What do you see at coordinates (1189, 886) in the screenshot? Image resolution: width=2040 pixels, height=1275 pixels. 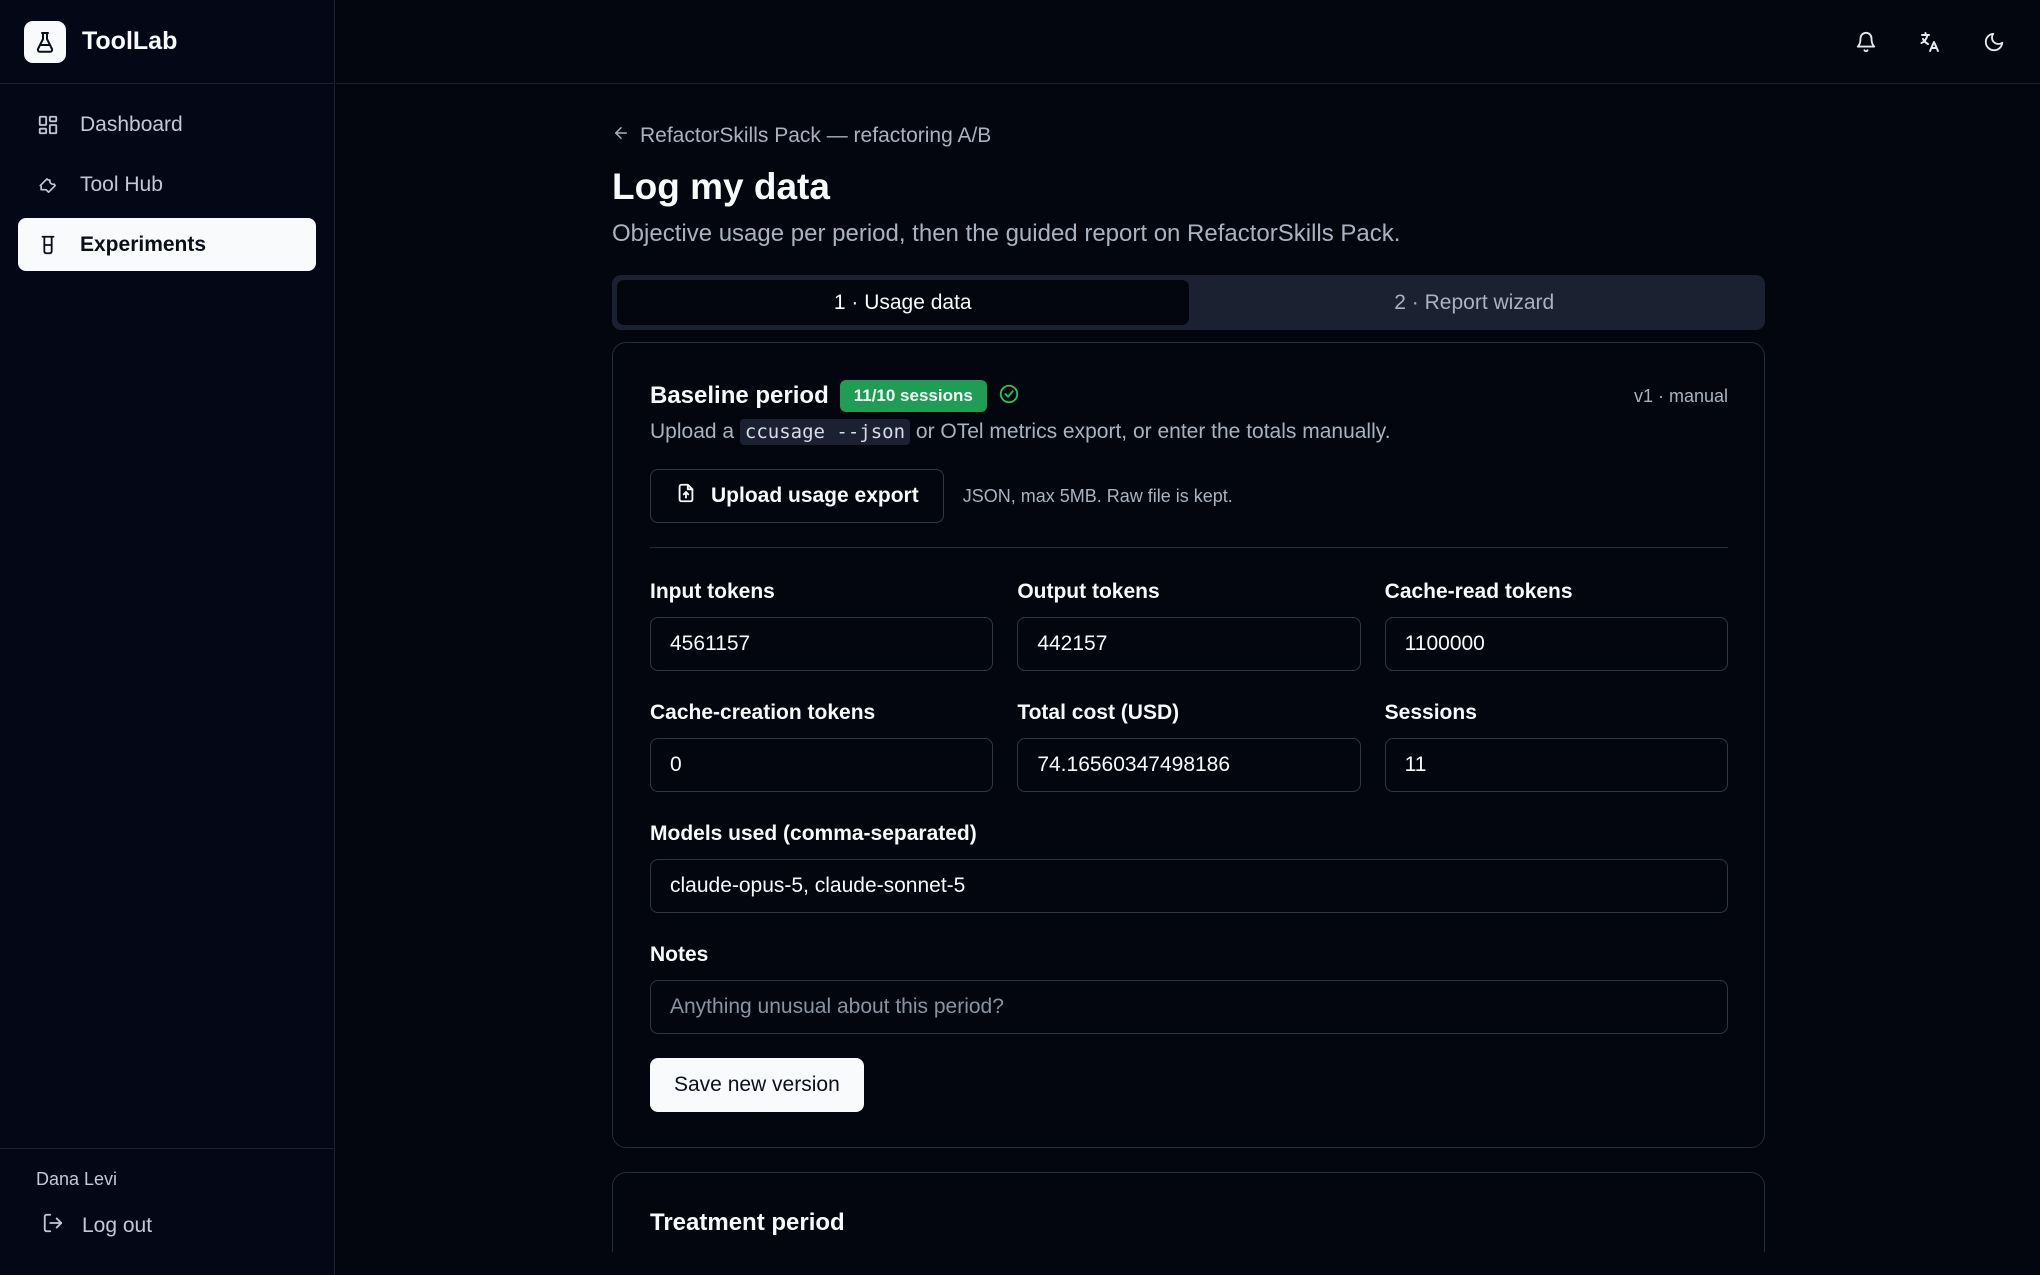 I see `models-input` at bounding box center [1189, 886].